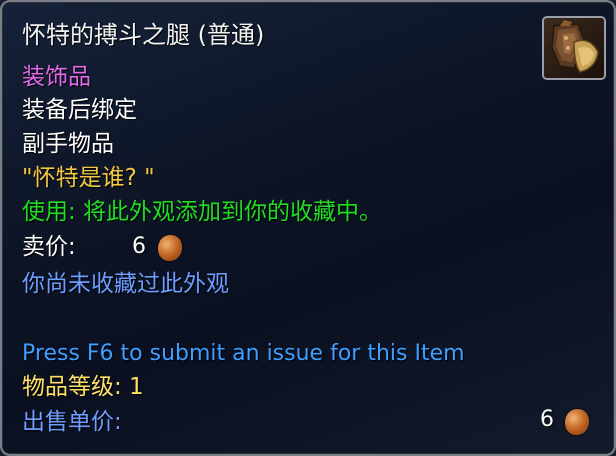 This screenshot has width=616, height=456. What do you see at coordinates (547, 419) in the screenshot?
I see `unit-price-value: 6` at bounding box center [547, 419].